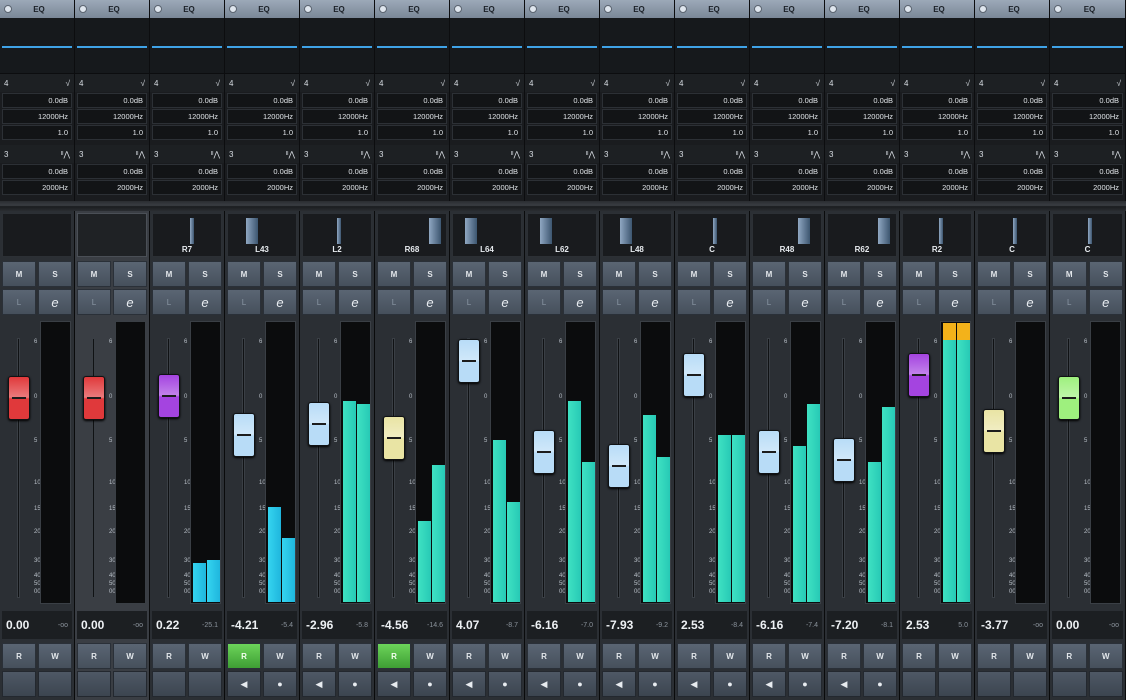  I want to click on volume-value: -4.56, so click(394, 625).